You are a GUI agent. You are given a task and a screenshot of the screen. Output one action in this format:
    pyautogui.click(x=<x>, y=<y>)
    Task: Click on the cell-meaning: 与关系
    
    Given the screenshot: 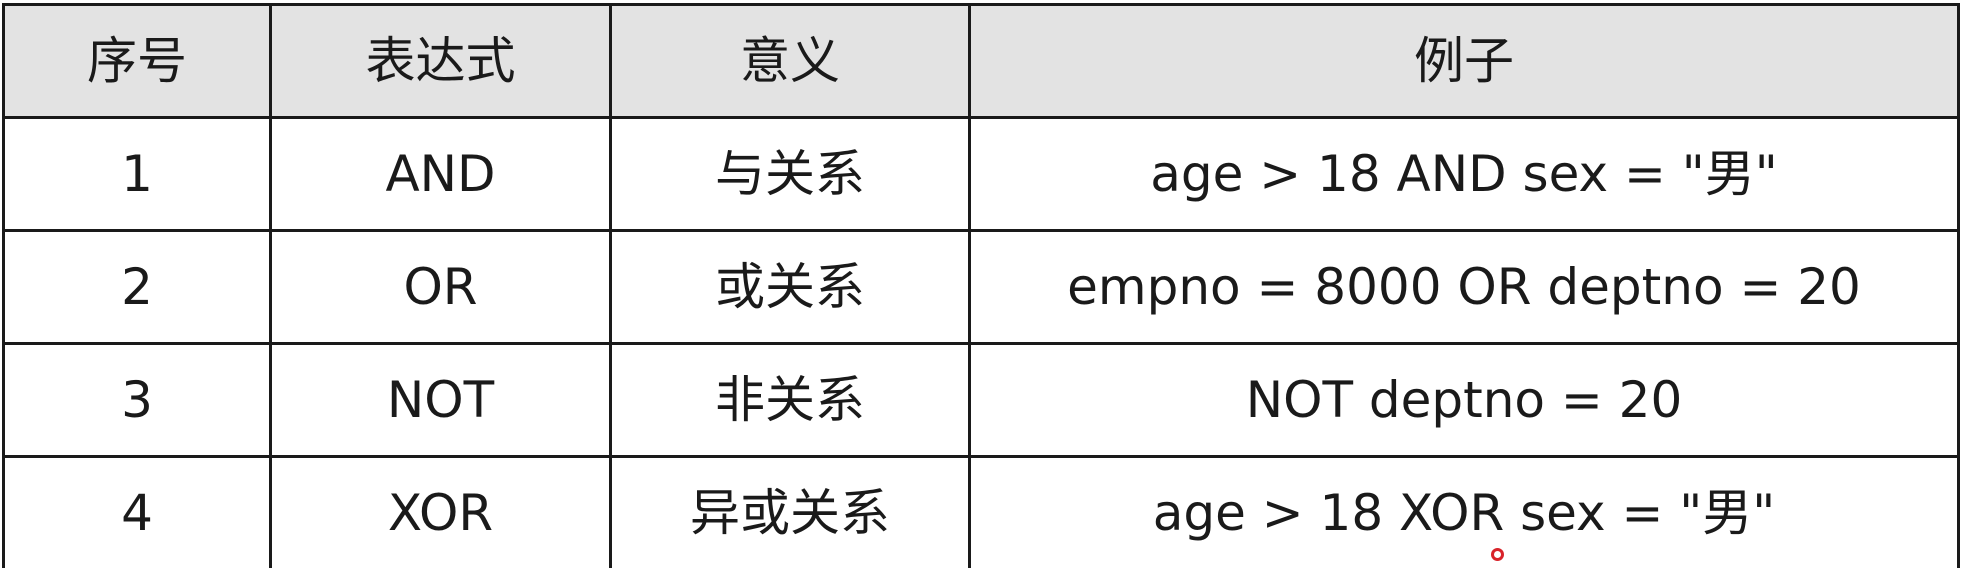 What is the action you would take?
    pyautogui.click(x=790, y=174)
    